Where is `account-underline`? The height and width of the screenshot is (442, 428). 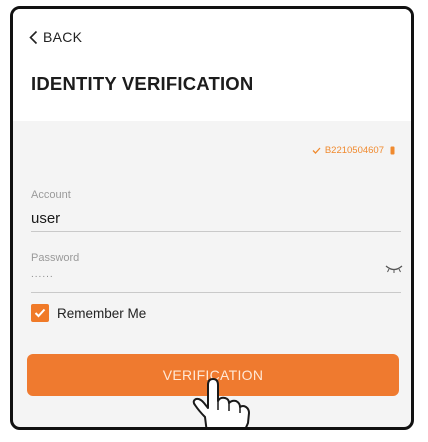 account-underline is located at coordinates (216, 231).